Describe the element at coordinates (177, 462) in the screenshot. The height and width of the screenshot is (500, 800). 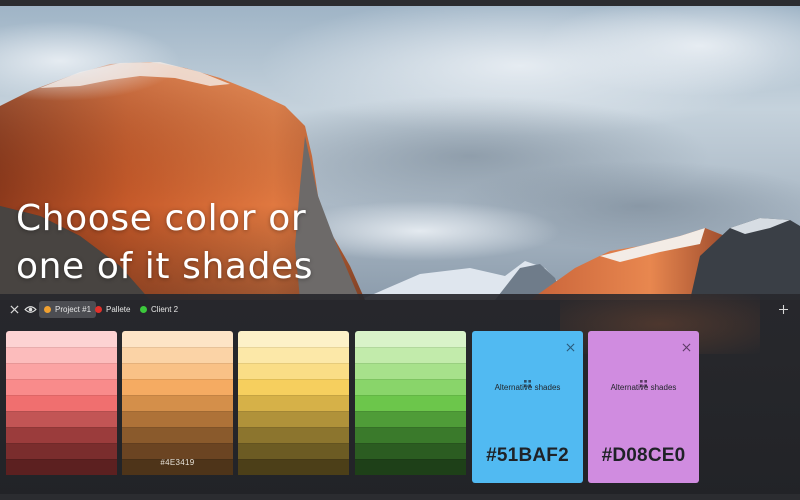
I see `swatch-hex-label: #4E3419` at that location.